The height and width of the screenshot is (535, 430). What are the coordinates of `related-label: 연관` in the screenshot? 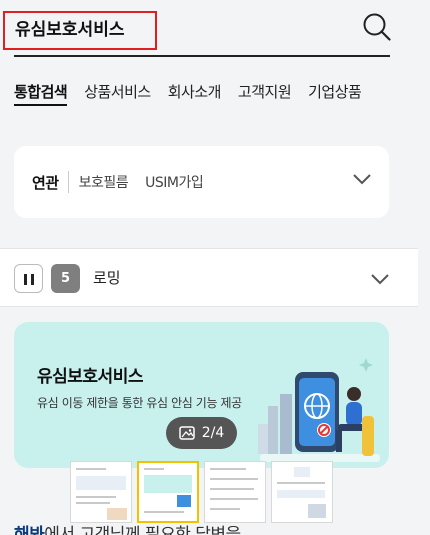 It's located at (45, 182).